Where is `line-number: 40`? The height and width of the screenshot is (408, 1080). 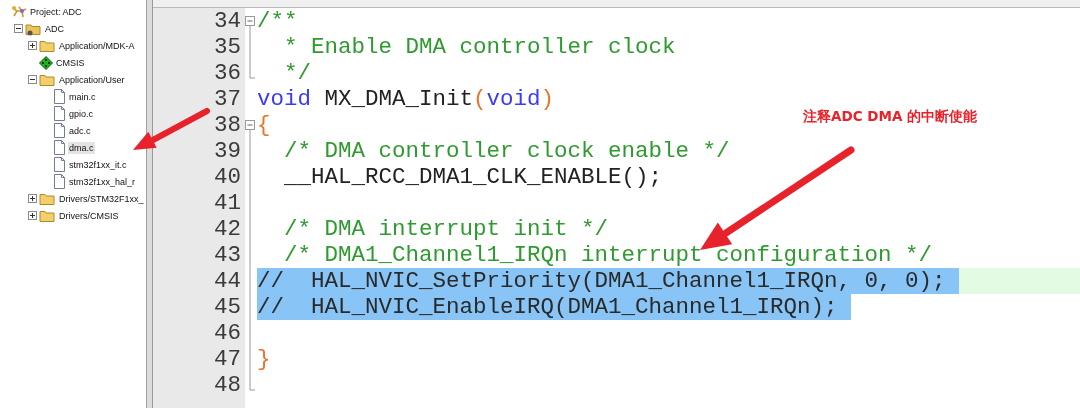
line-number: 40 is located at coordinates (227, 177).